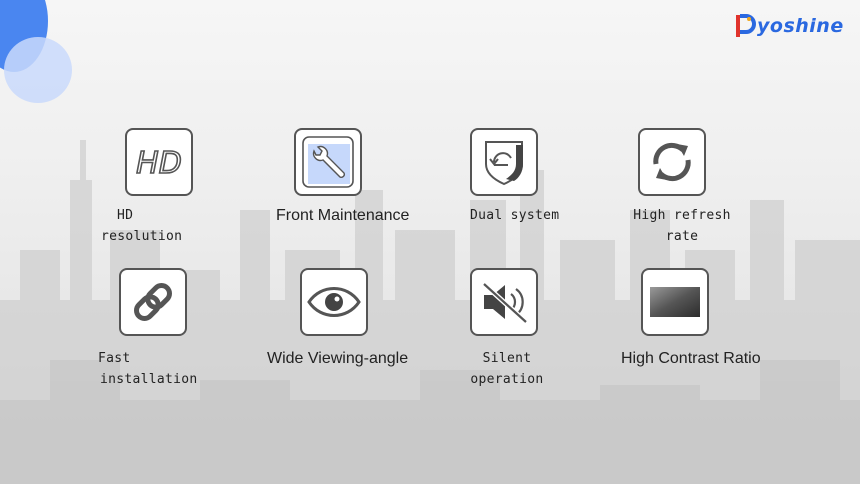 The height and width of the screenshot is (484, 860). What do you see at coordinates (515, 215) in the screenshot?
I see `feature-label-dual-system: Dual system` at bounding box center [515, 215].